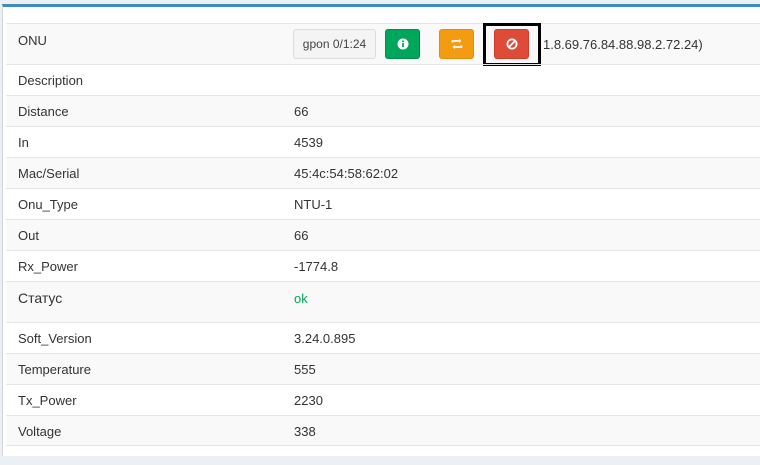 This screenshot has height=465, width=760. Describe the element at coordinates (40, 298) in the screenshot. I see `row-label: Статус` at that location.